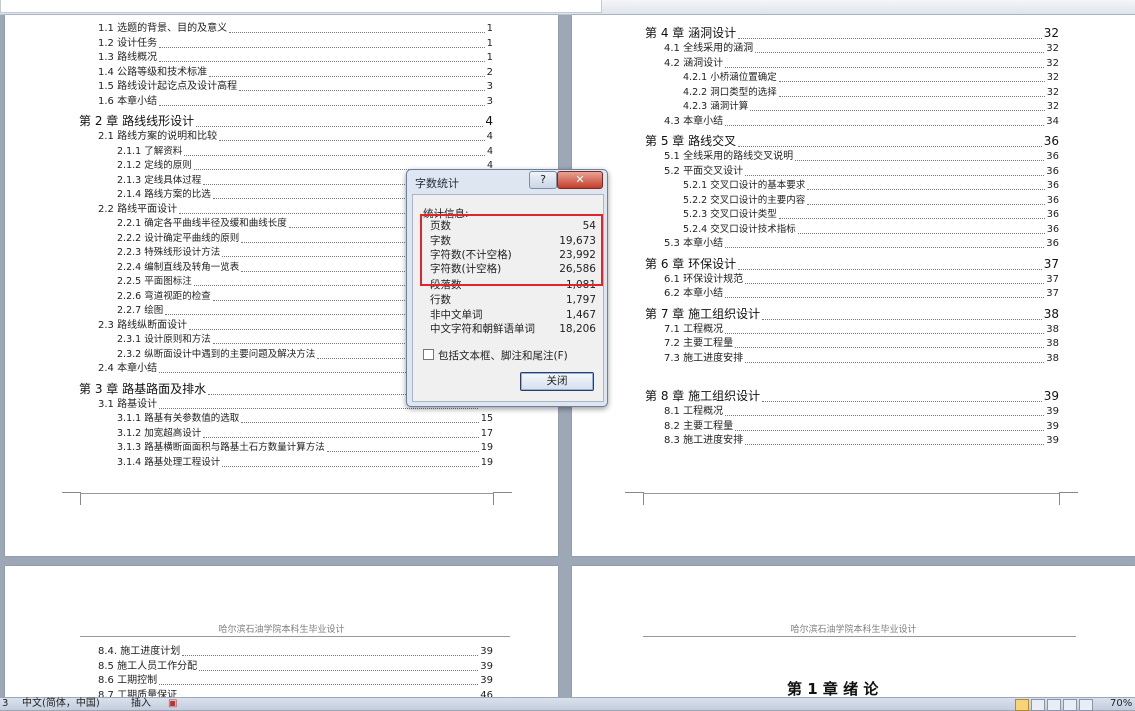 Image resolution: width=1135 pixels, height=711 pixels. I want to click on toc-entry: 7.1 工程概况 38, so click(861, 329).